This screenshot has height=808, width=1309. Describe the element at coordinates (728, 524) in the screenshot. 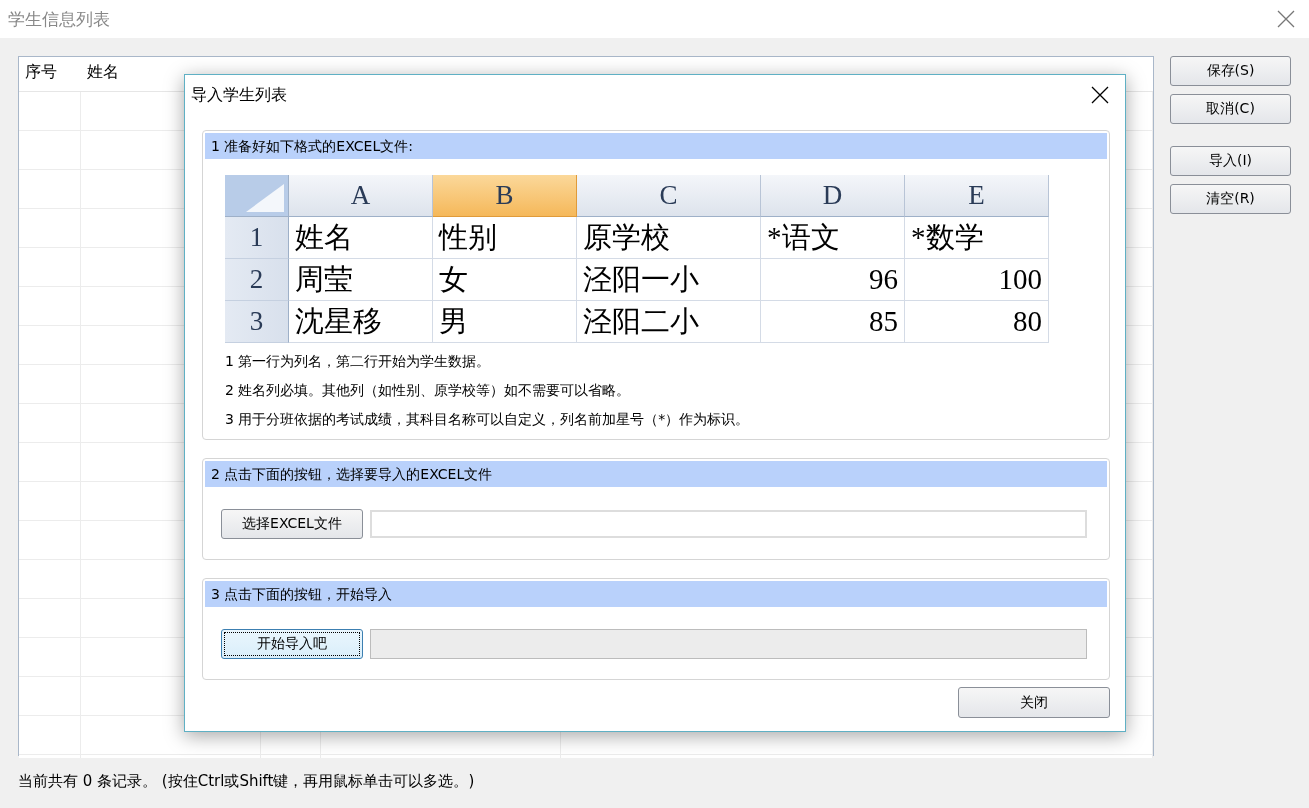

I see `file-path-field` at that location.